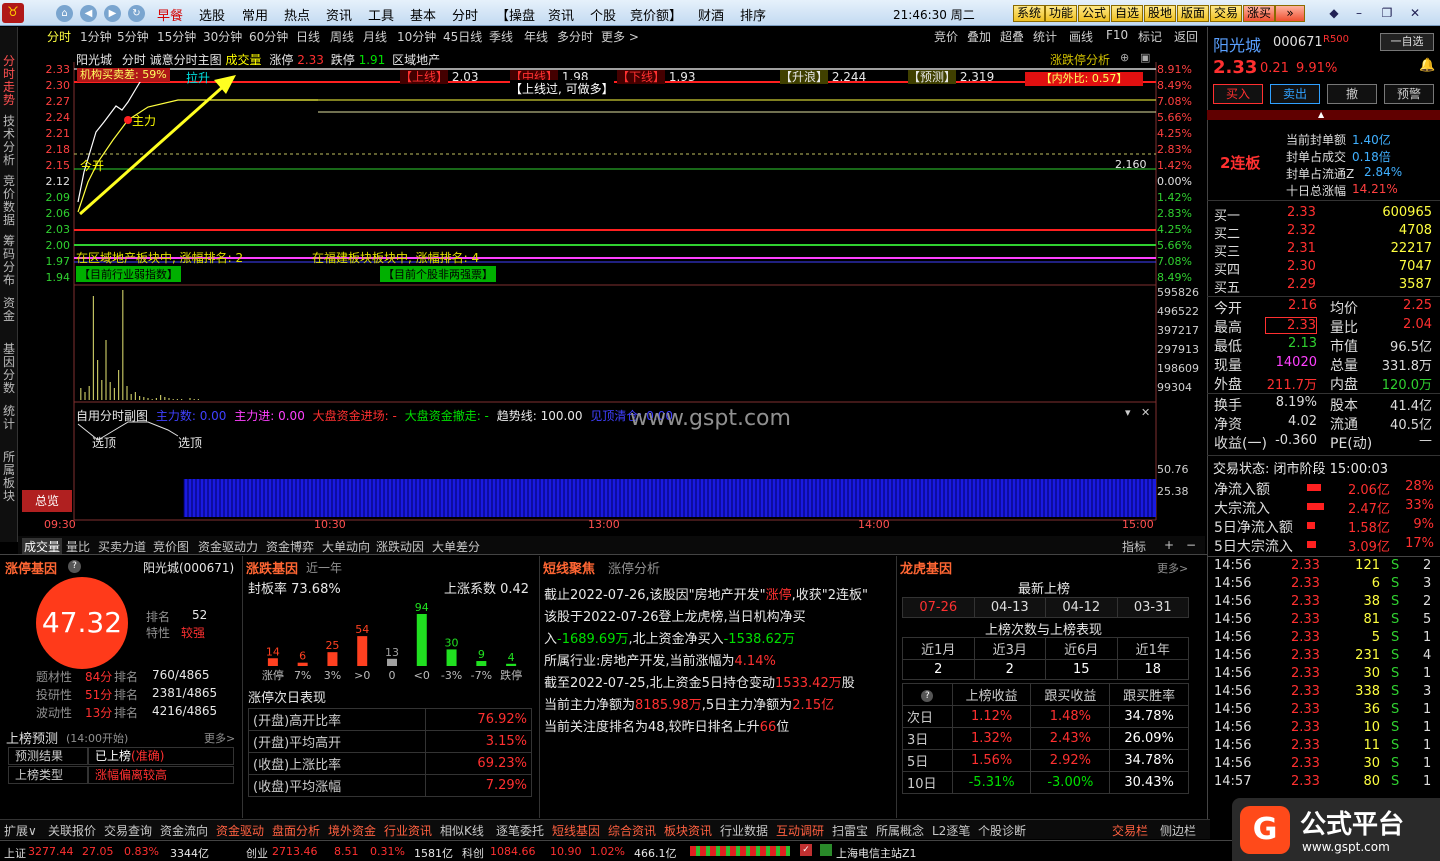  What do you see at coordinates (184, 830) in the screenshot?
I see `func-tab-3: 资金流向` at bounding box center [184, 830].